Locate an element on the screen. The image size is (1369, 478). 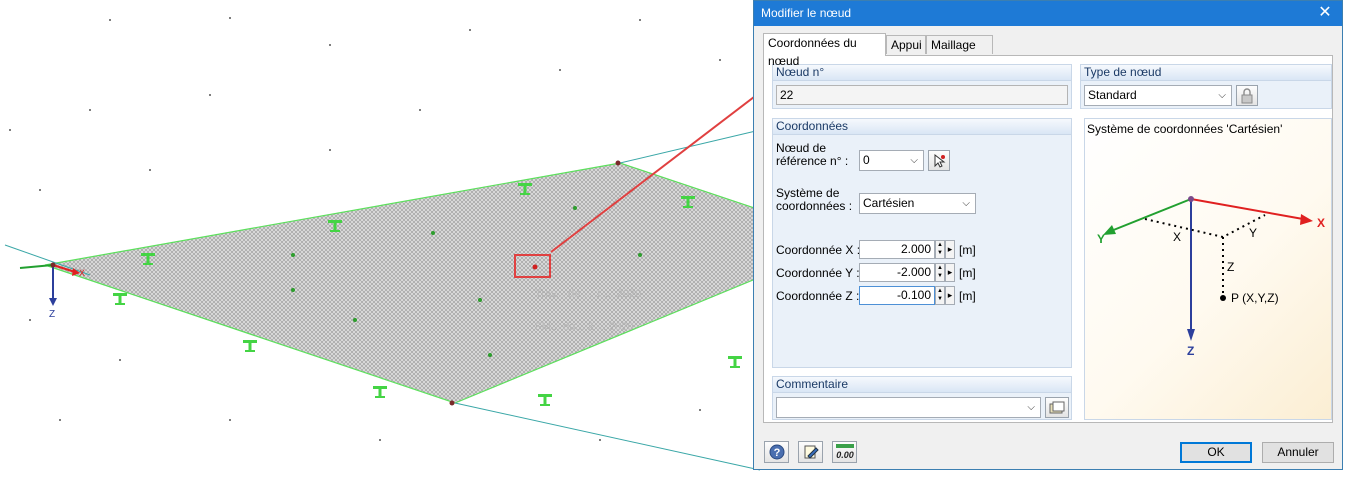
lock-button is located at coordinates (1247, 95).